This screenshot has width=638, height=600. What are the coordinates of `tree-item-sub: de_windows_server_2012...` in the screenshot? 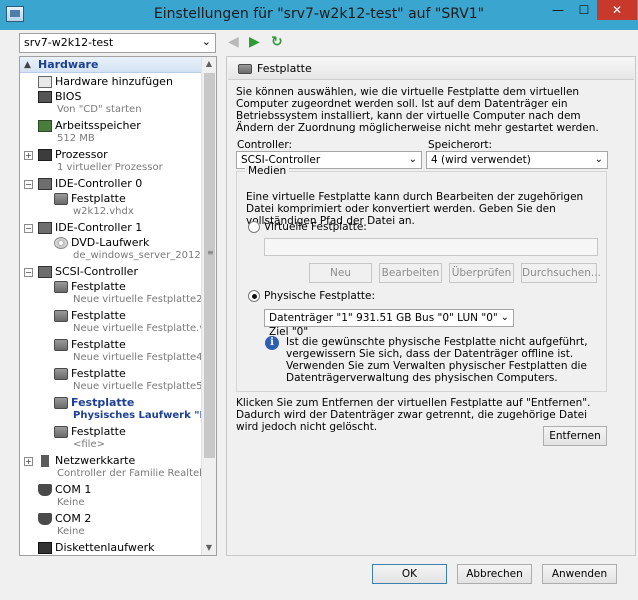 It's located at (142, 255).